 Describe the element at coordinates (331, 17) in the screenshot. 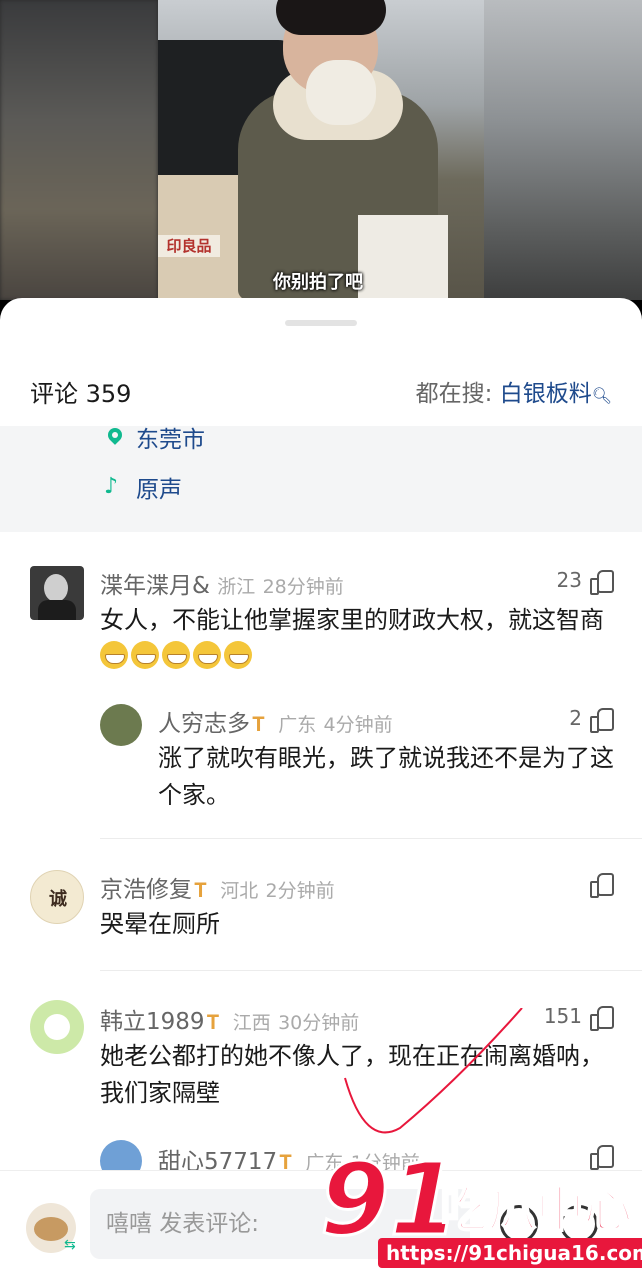

I see `person-hair` at that location.